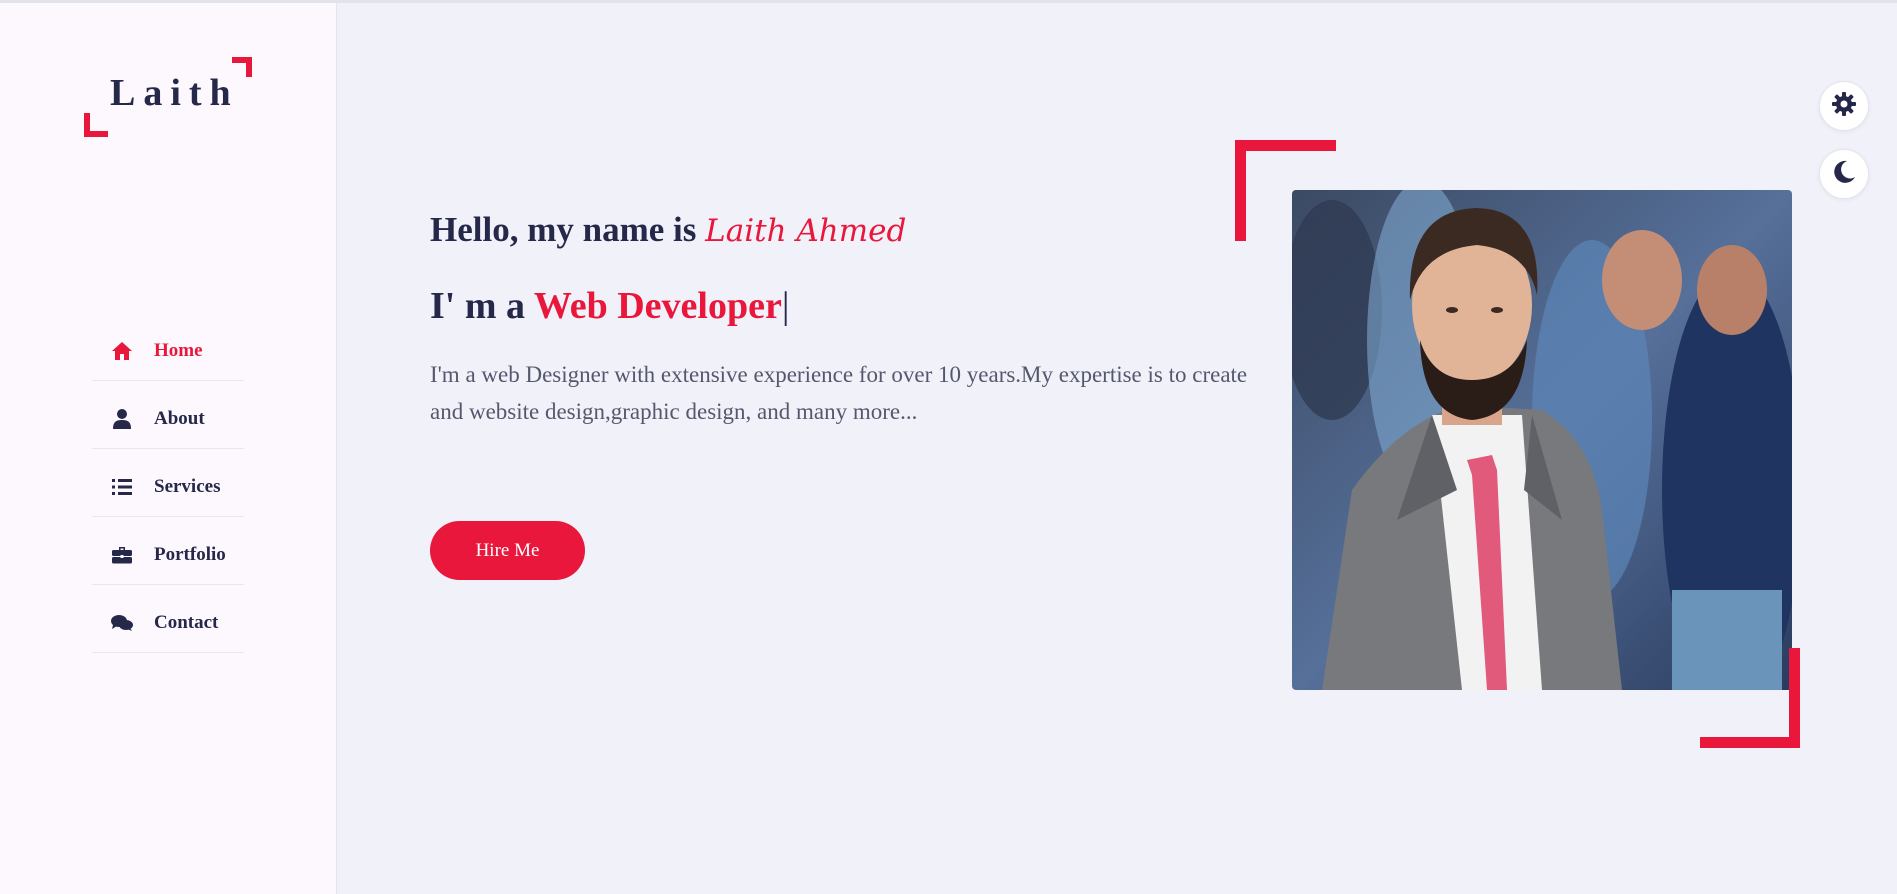 Image resolution: width=1897 pixels, height=894 pixels. I want to click on moon-icon, so click(1844, 174).